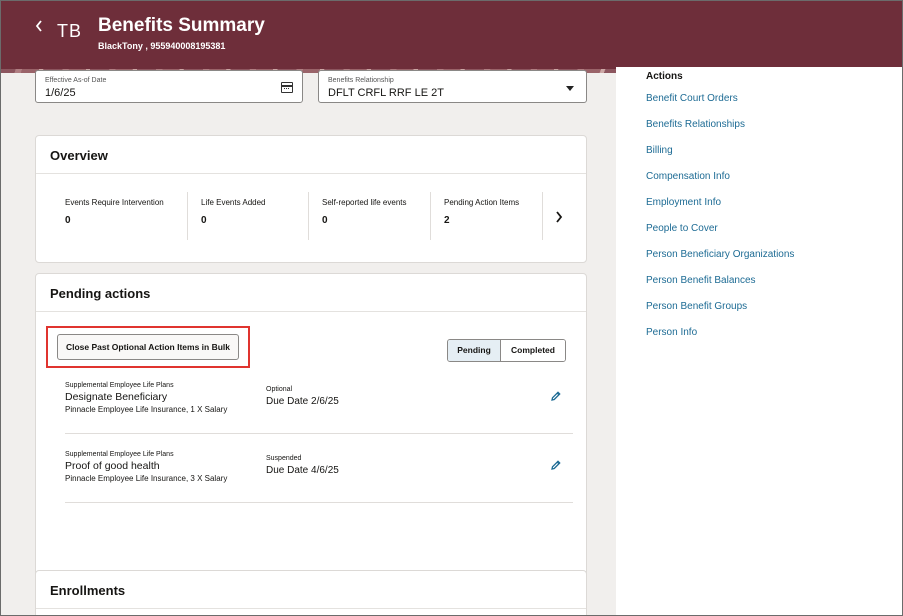 Image resolution: width=903 pixels, height=616 pixels. Describe the element at coordinates (692, 98) in the screenshot. I see `action-link-benefit-court-orders: Benefit Court Orders` at that location.